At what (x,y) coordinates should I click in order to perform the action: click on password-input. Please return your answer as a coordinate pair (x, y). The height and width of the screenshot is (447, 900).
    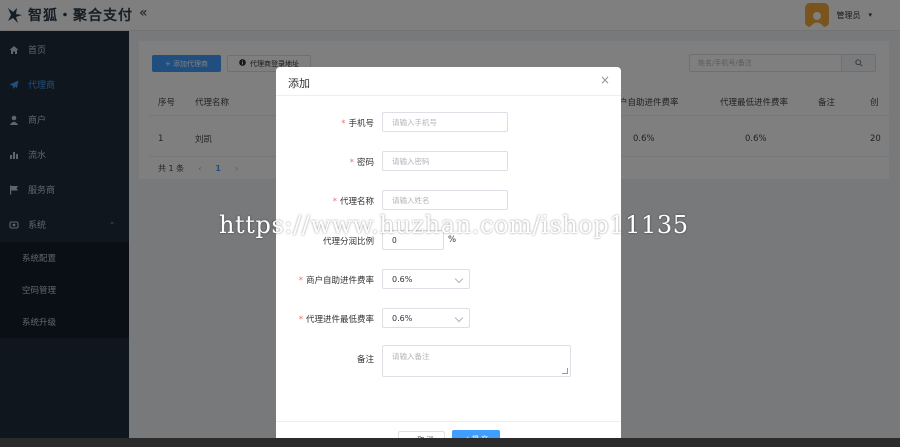
    Looking at the image, I should click on (445, 161).